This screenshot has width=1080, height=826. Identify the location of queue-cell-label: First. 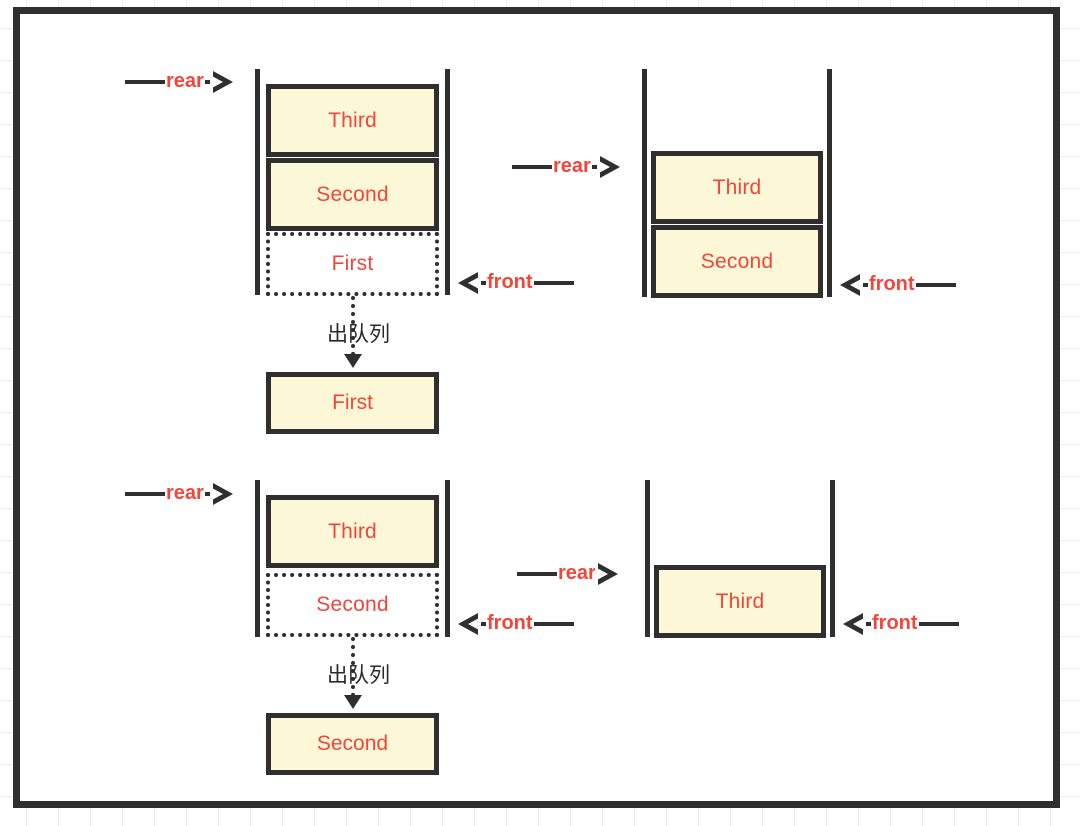
(352, 263).